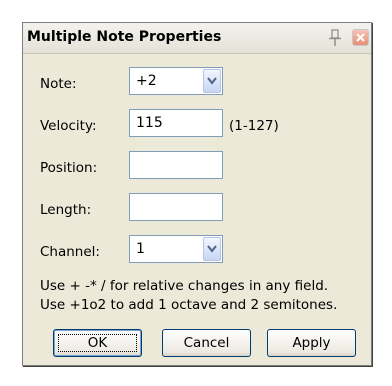 This screenshot has width=392, height=386. What do you see at coordinates (176, 81) in the screenshot?
I see `note-combo: +2` at bounding box center [176, 81].